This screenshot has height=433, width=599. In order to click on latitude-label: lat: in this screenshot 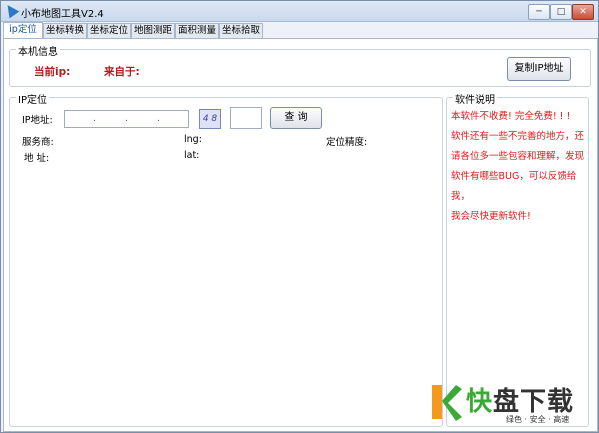, I will do `click(192, 155)`.